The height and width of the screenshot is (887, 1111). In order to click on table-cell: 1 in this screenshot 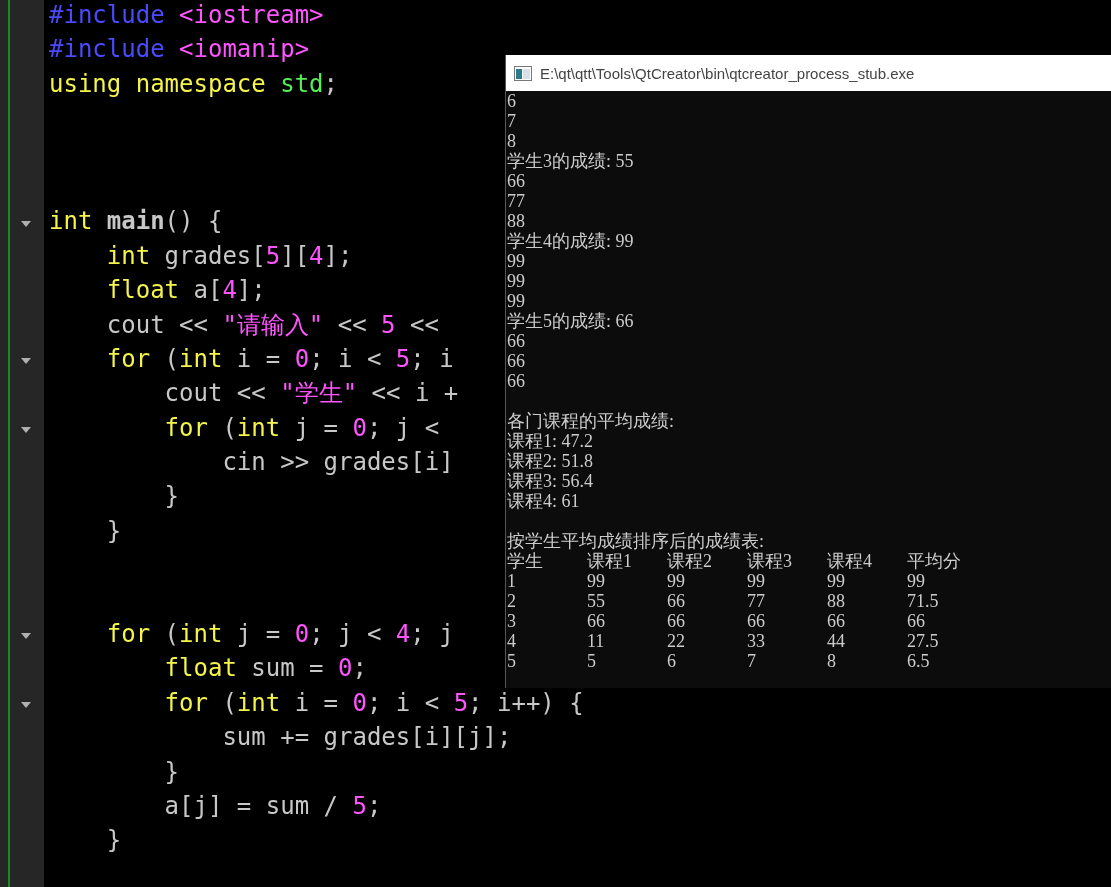, I will do `click(511, 581)`.